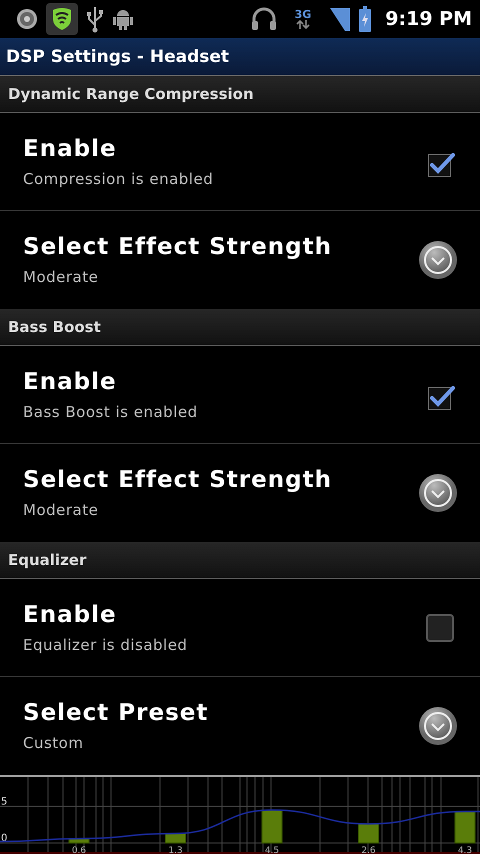 Image resolution: width=480 pixels, height=854 pixels. I want to click on checkbox, so click(440, 628).